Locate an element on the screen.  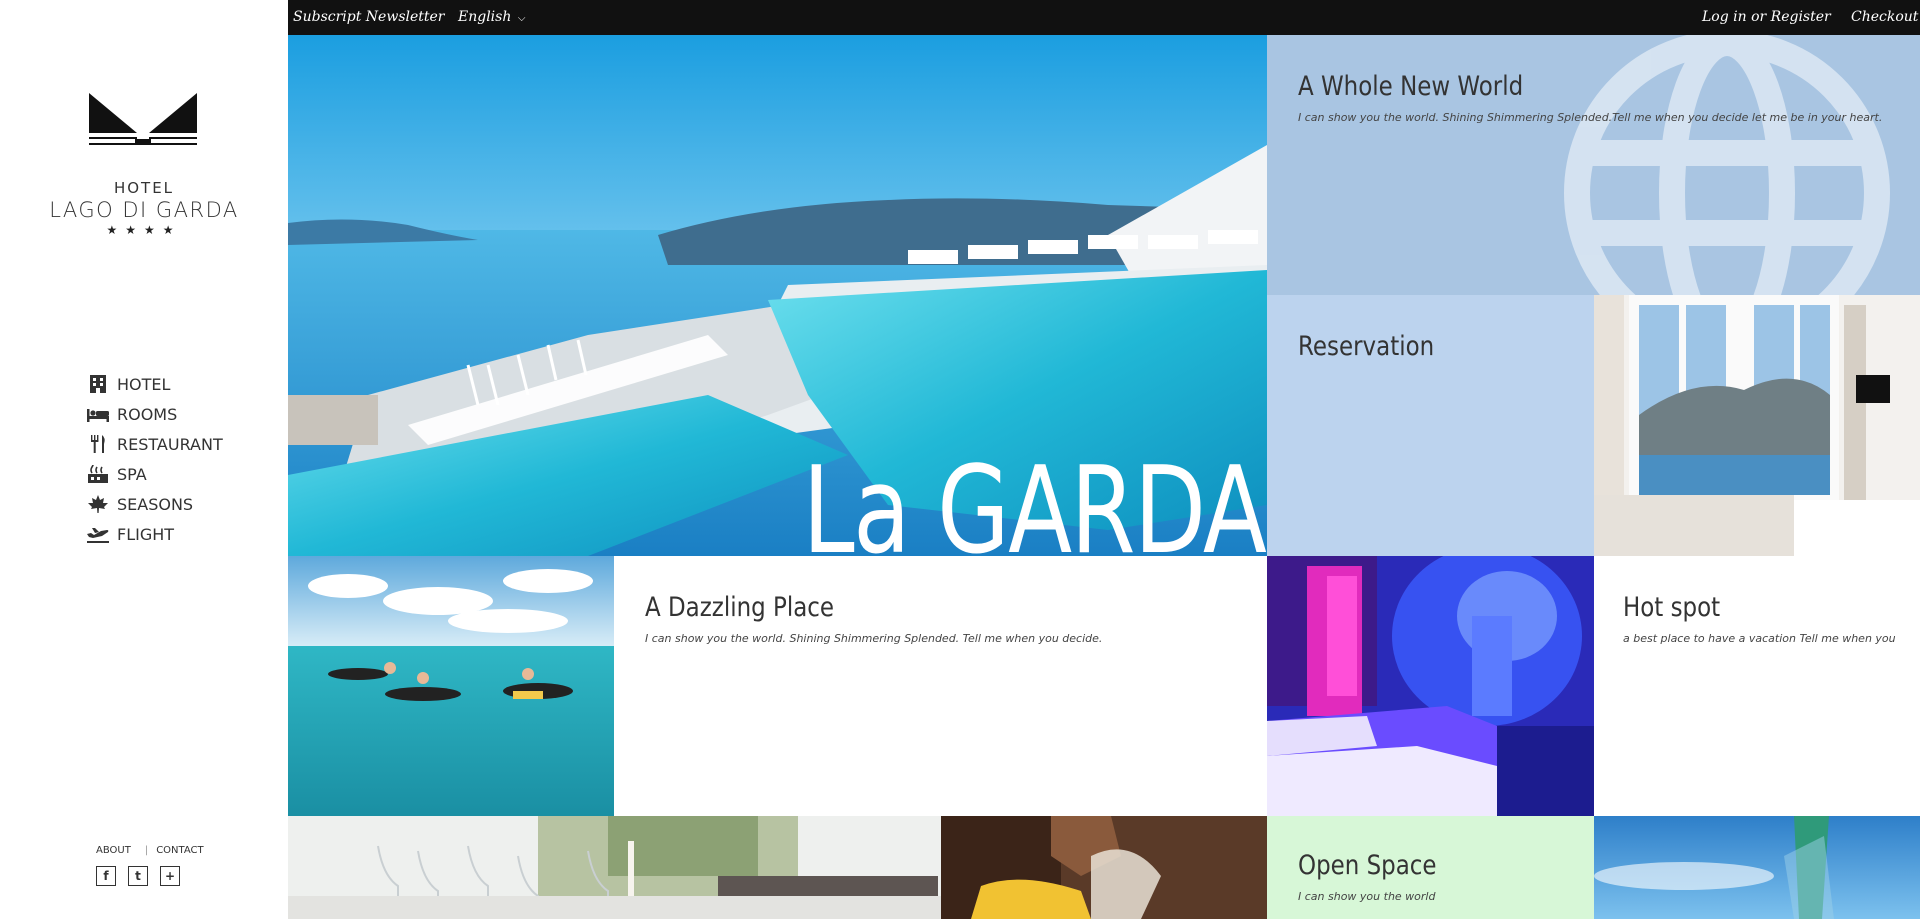
swimmers-image is located at coordinates (451, 686).